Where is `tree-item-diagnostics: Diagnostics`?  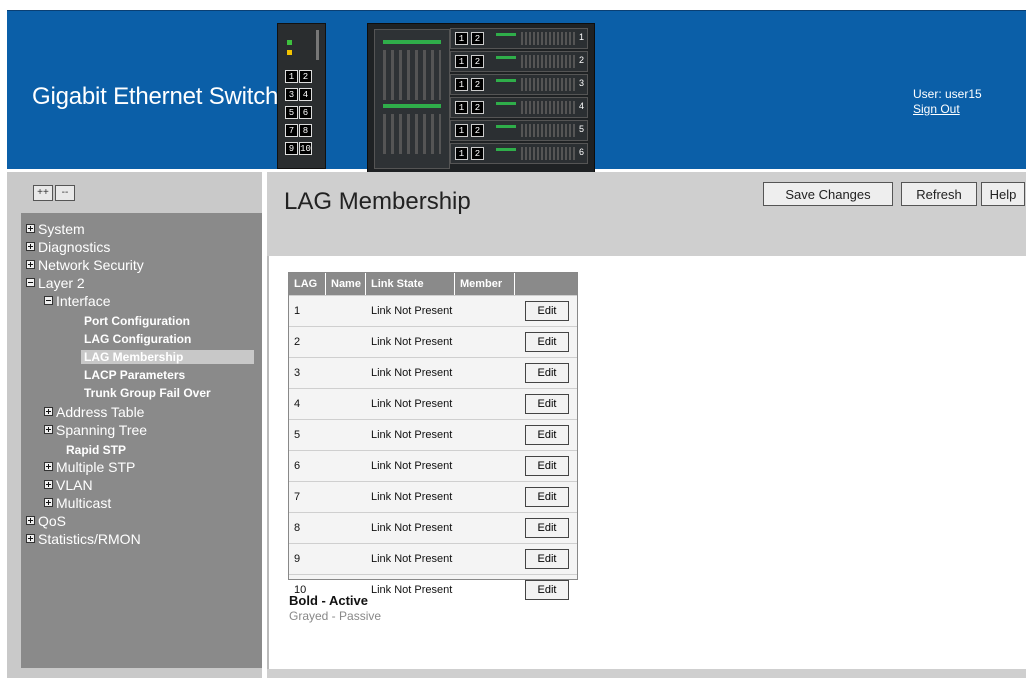 tree-item-diagnostics: Diagnostics is located at coordinates (68, 247).